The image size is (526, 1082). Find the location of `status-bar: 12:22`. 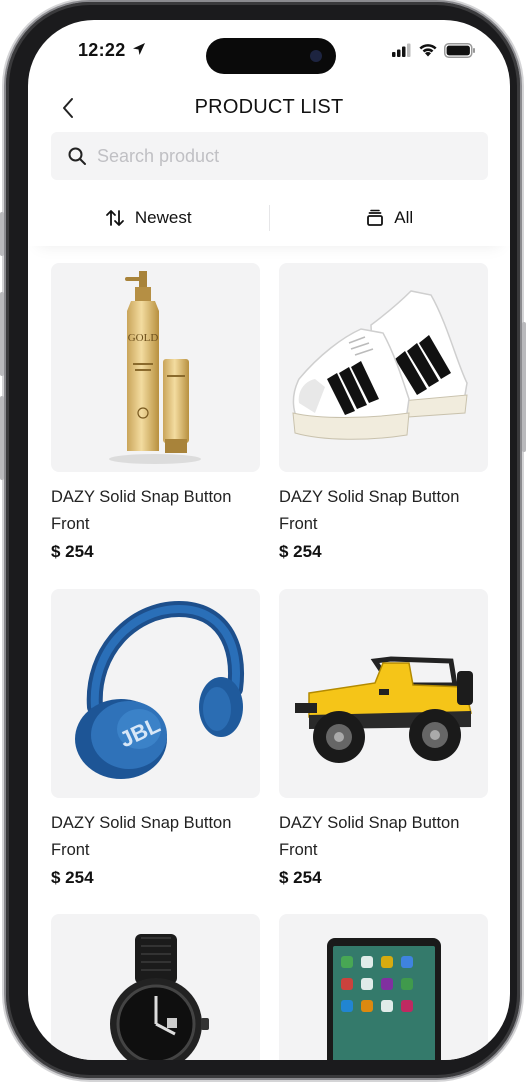

status-bar: 12:22 is located at coordinates (269, 50).